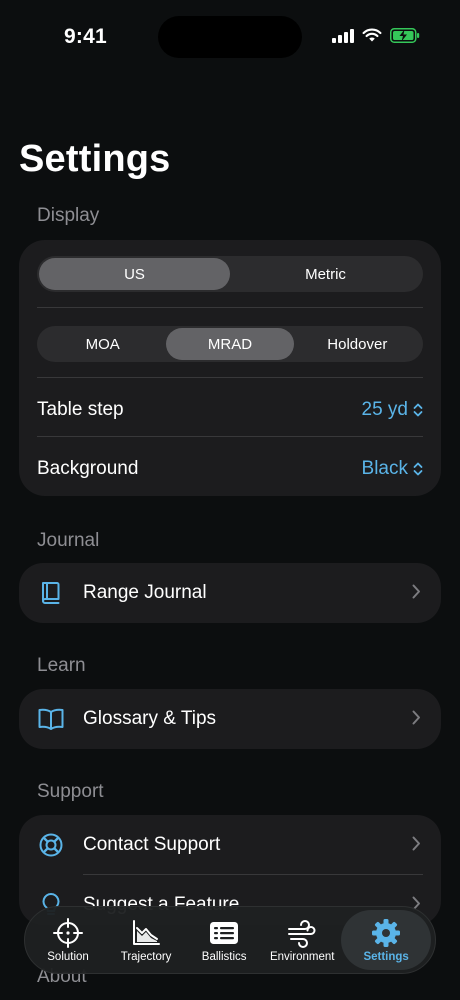 This screenshot has height=1000, width=460. I want to click on tab-ballistics: Ballistics, so click(224, 940).